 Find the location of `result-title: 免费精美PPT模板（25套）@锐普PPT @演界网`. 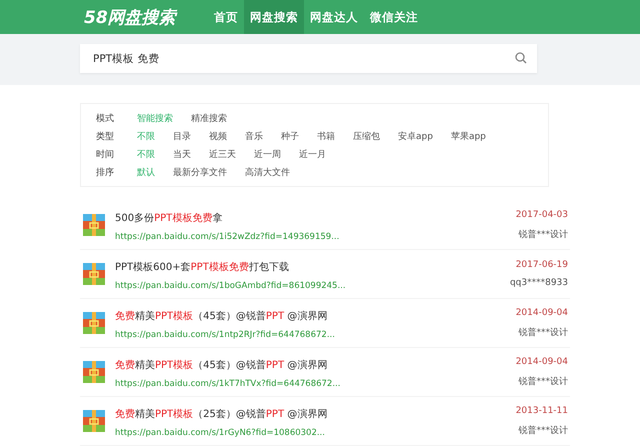

result-title: 免费精美PPT模板（25套）@锐普PPT @演界网 is located at coordinates (315, 413).